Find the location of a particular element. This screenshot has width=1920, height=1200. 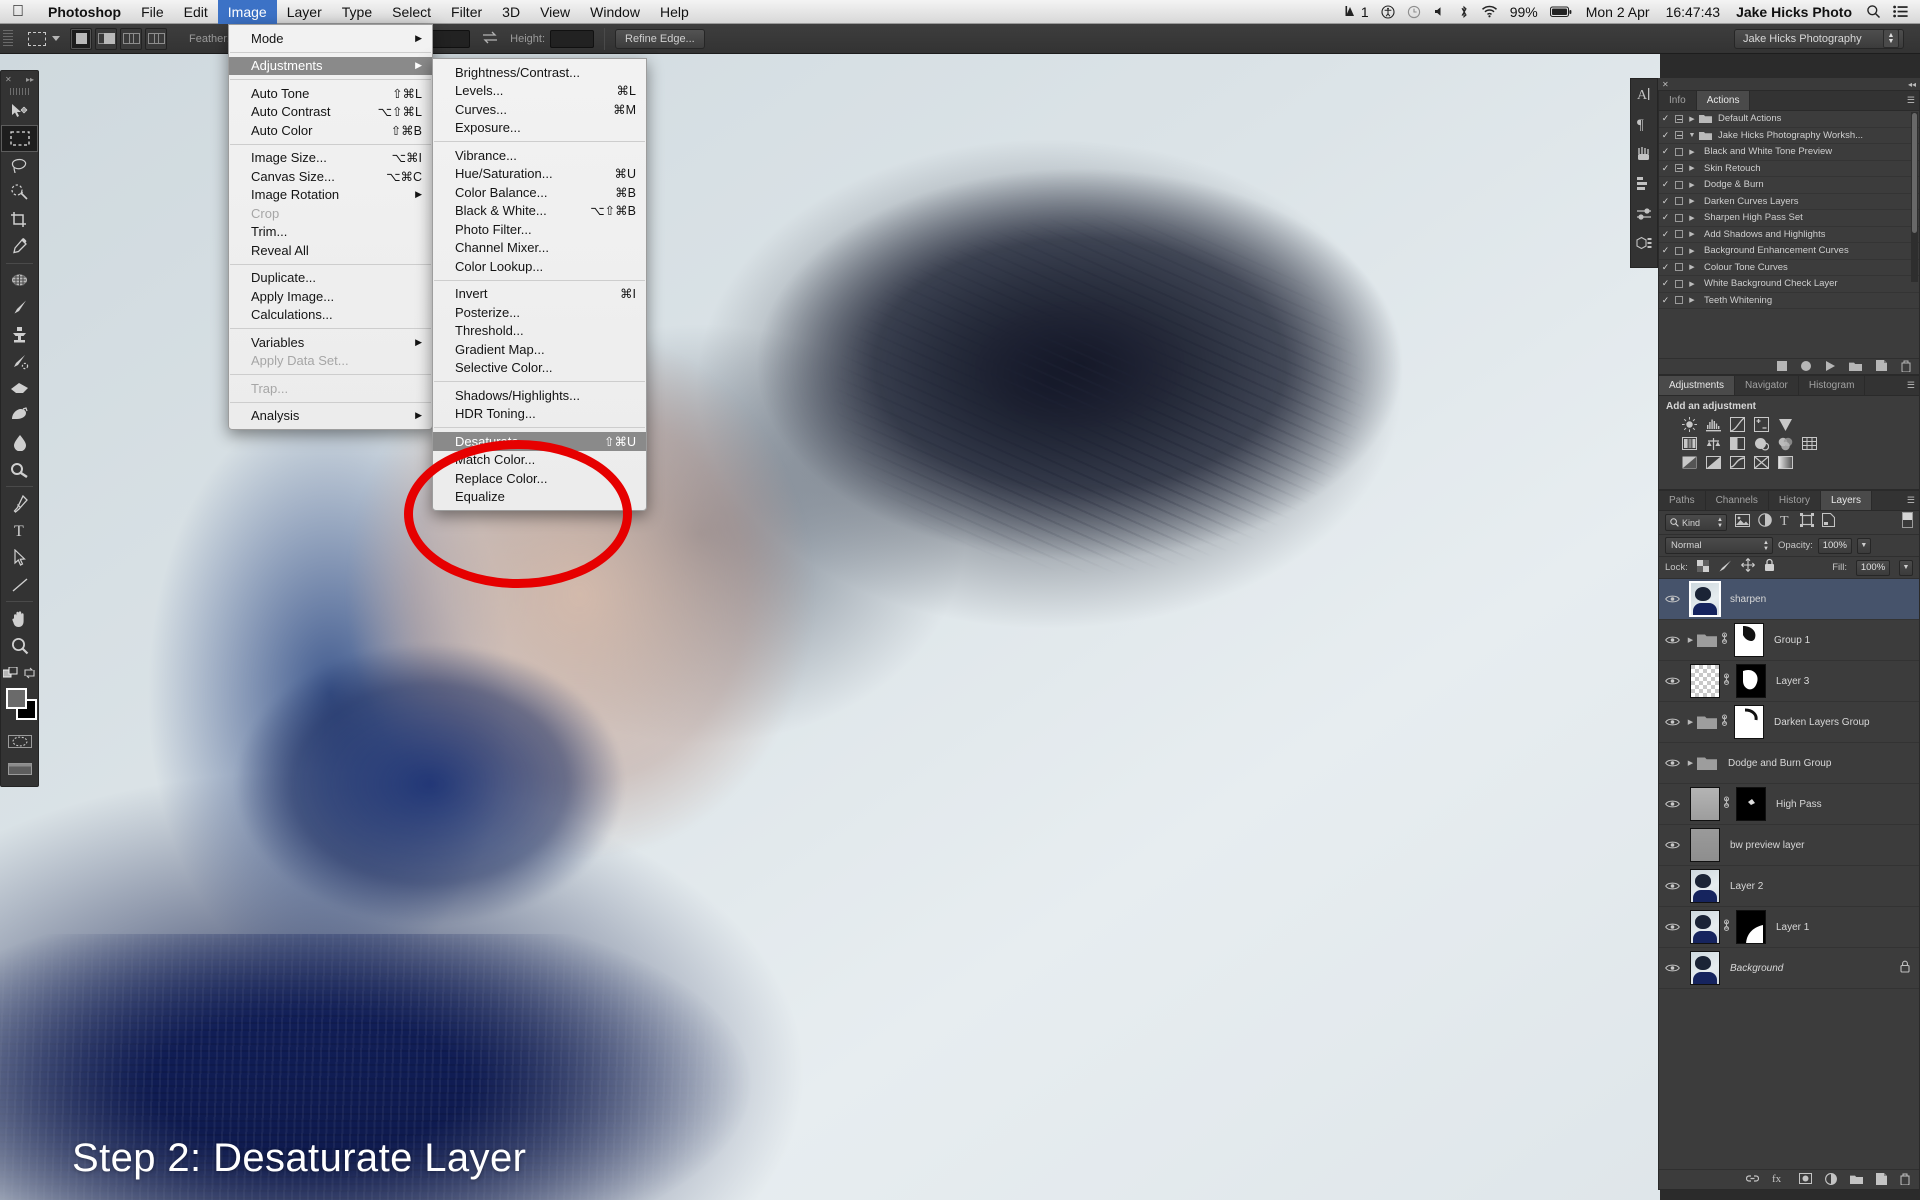

vibrance-icon is located at coordinates (1785, 424).